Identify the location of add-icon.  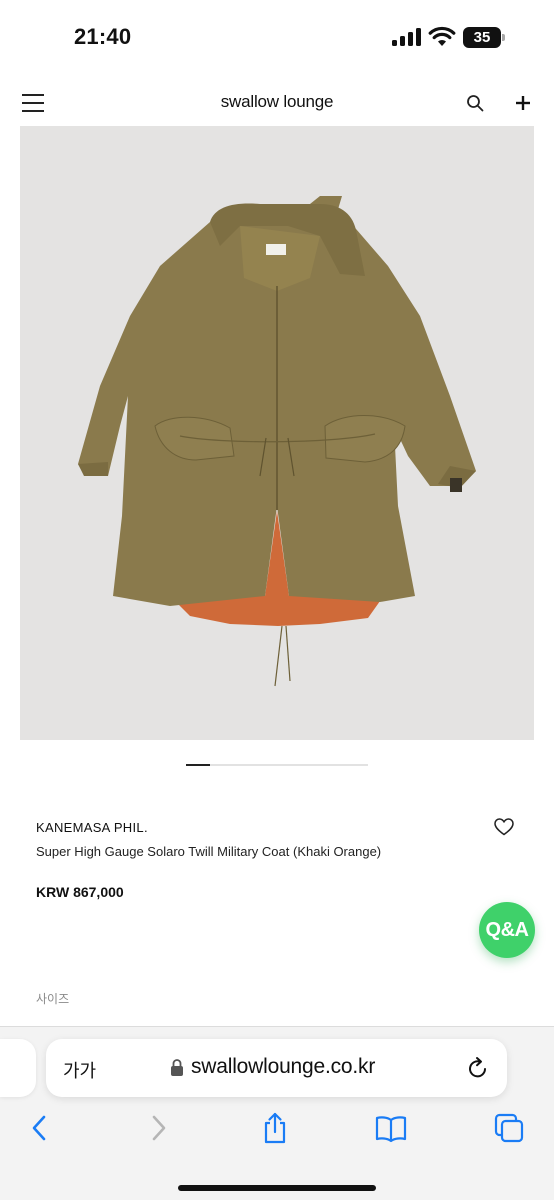
(523, 103).